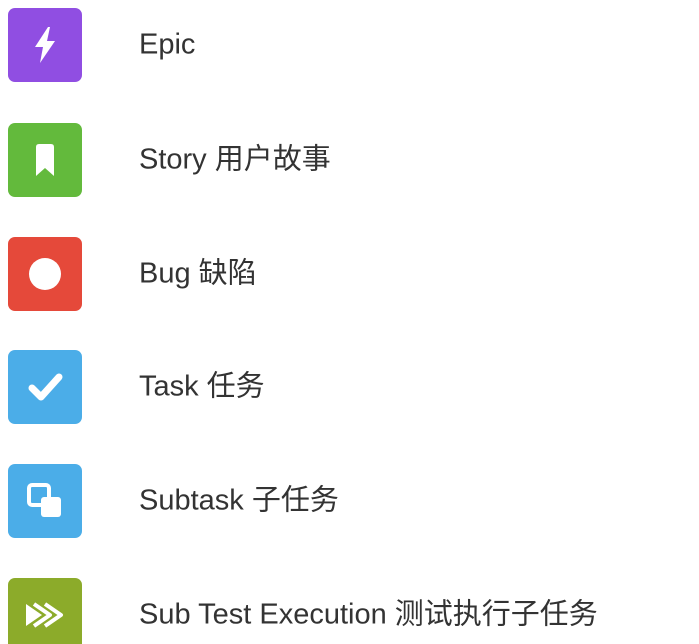 The height and width of the screenshot is (644, 699). I want to click on issue-type-story: Story 用户故事, so click(349, 160).